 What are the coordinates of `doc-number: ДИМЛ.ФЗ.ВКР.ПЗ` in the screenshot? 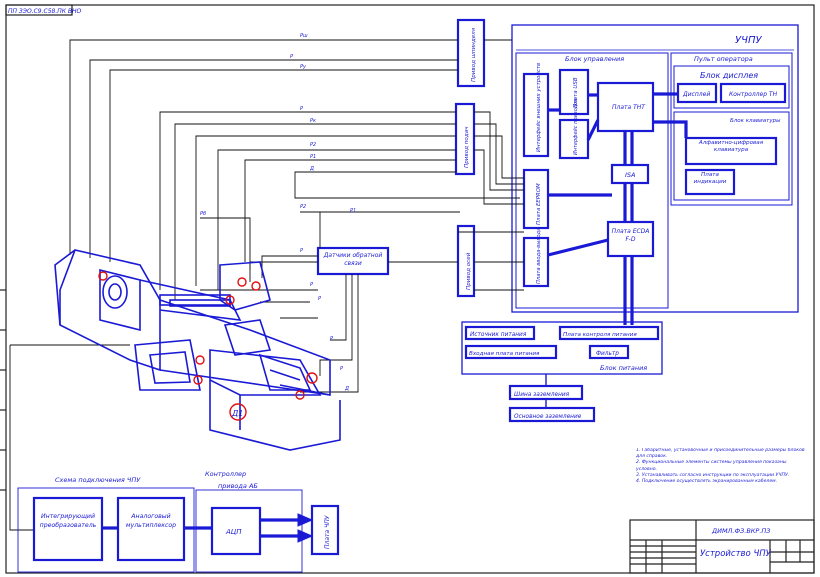 It's located at (740, 531).